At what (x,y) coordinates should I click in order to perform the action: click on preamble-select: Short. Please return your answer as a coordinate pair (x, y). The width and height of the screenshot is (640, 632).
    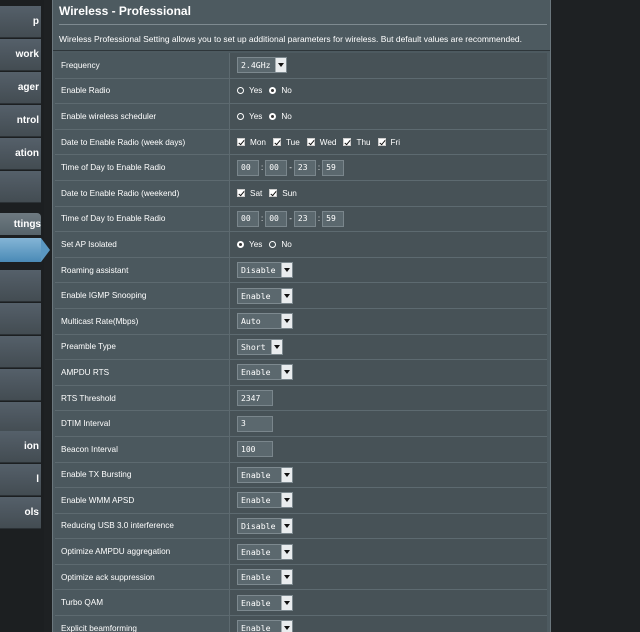
    Looking at the image, I should click on (260, 346).